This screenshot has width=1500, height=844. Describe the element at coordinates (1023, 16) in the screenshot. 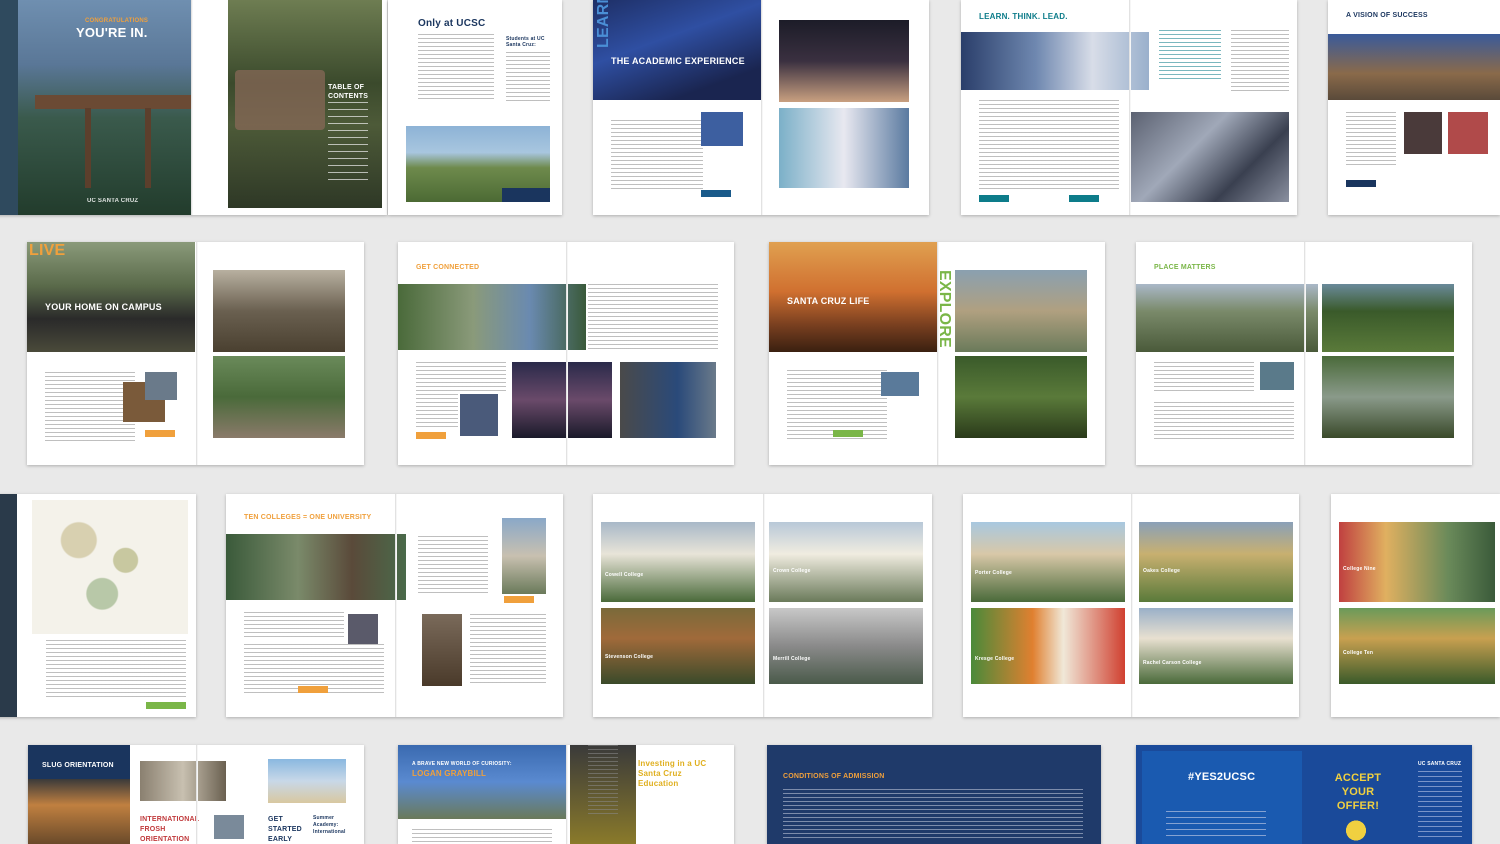

I see `spread-title: LEARN. THINK. LEAD.` at that location.